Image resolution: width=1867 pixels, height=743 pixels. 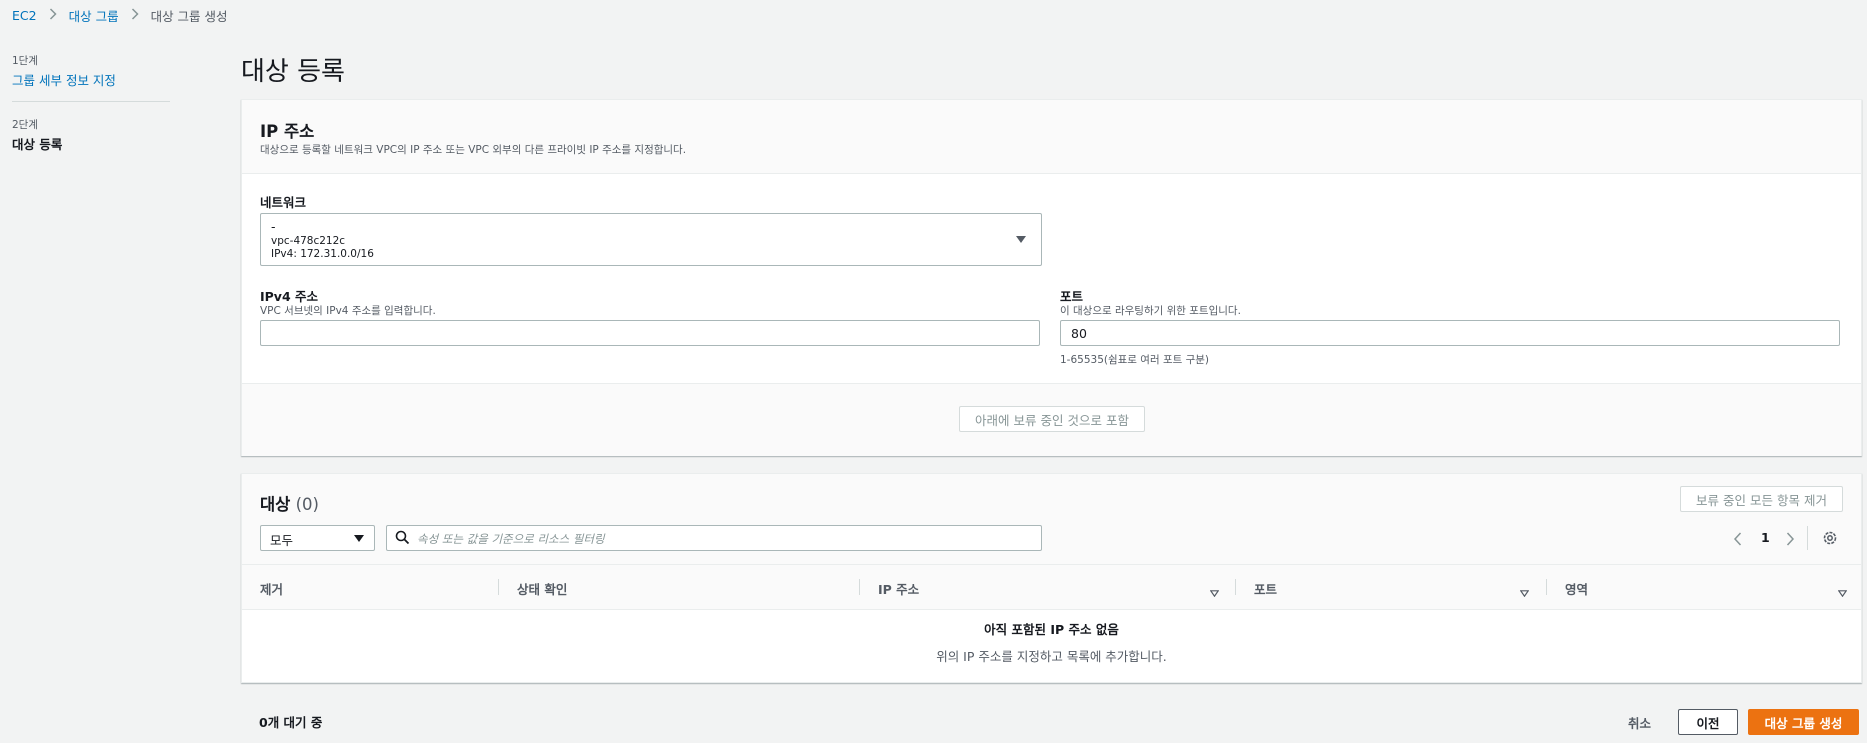 I want to click on network-vpc-id: vpc-478c212c, so click(x=308, y=241).